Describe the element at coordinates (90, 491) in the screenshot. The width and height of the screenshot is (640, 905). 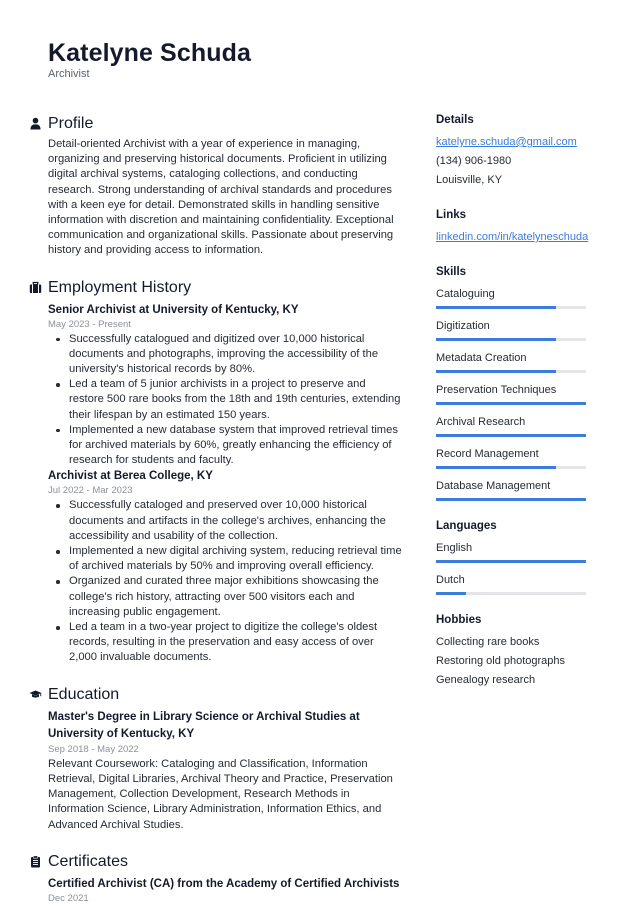
I see `job-dates: Jul 2022 - Mar 2023` at that location.